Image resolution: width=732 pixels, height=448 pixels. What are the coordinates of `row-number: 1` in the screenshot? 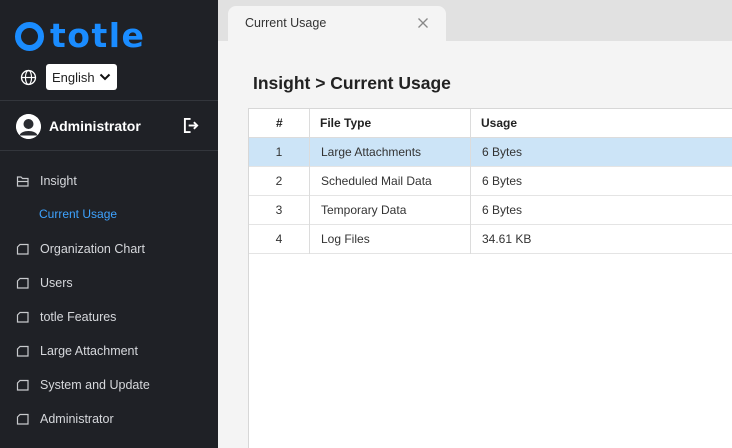 It's located at (279, 152).